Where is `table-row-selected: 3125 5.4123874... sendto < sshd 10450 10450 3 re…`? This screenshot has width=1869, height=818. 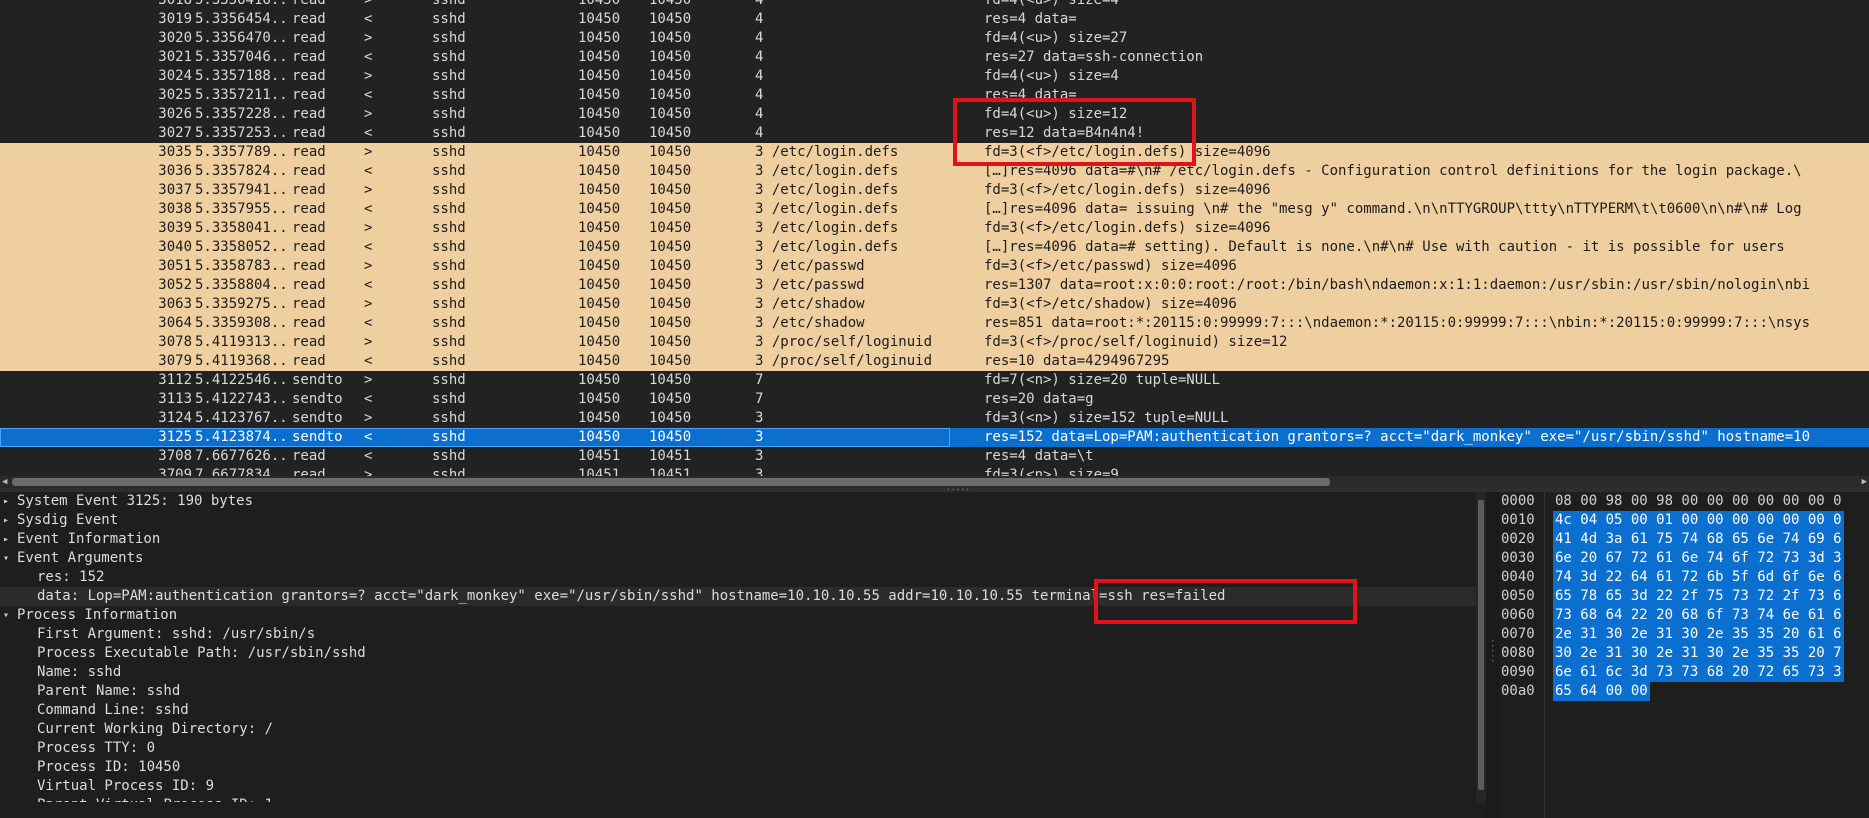
table-row-selected: 3125 5.4123874... sendto < sshd 10450 10450 3 re… is located at coordinates (934, 437).